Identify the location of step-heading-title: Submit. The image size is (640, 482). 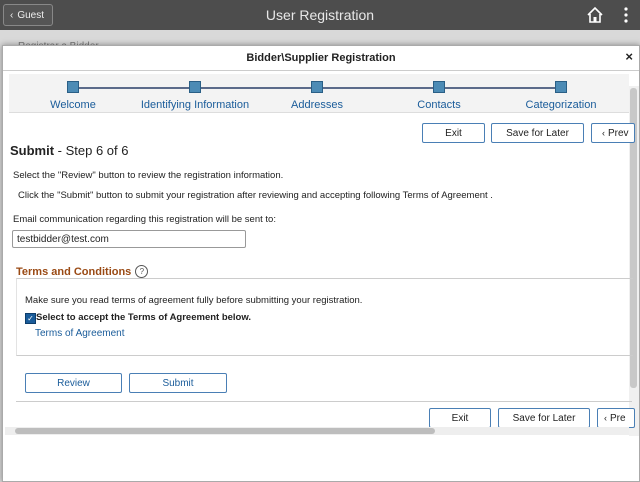
(32, 150).